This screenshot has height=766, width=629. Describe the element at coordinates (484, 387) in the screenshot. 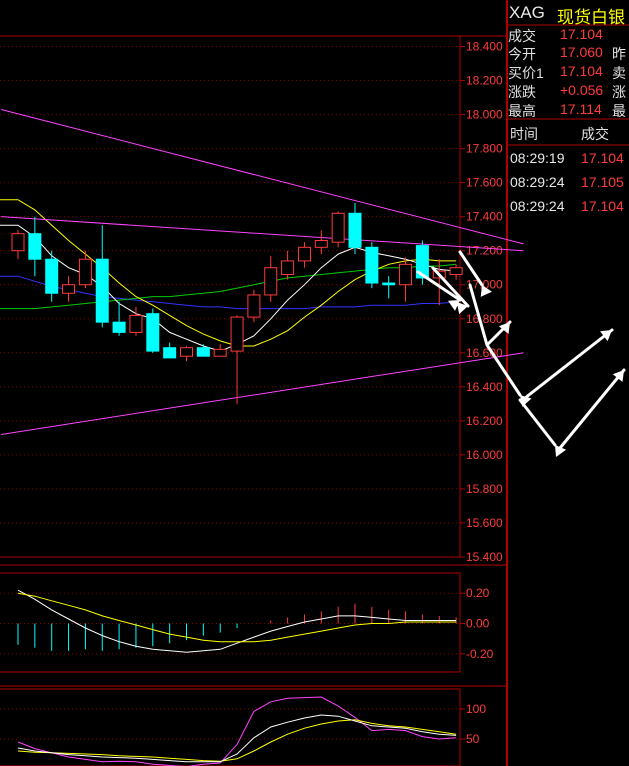

I see `y-tick-label: 16.400` at that location.